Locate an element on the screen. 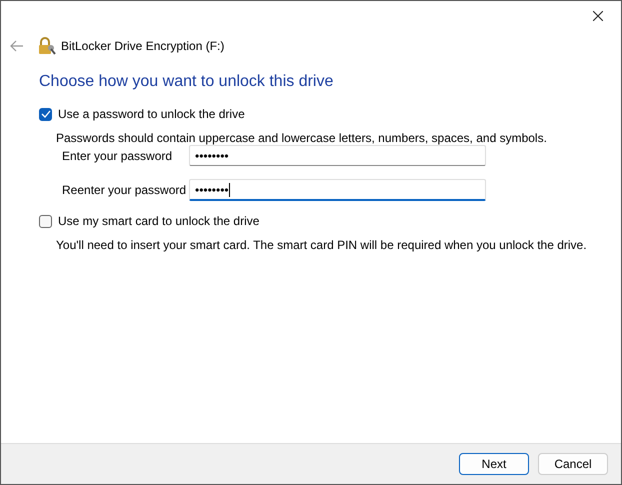 The image size is (622, 485). field-label: Enter your password is located at coordinates (118, 155).